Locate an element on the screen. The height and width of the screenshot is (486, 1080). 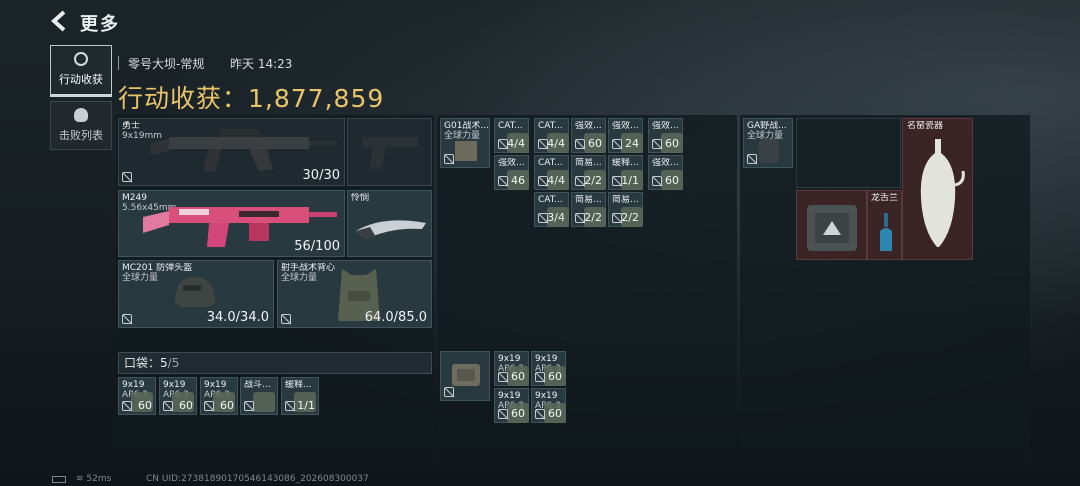
item-count: 30/30 is located at coordinates (321, 175).